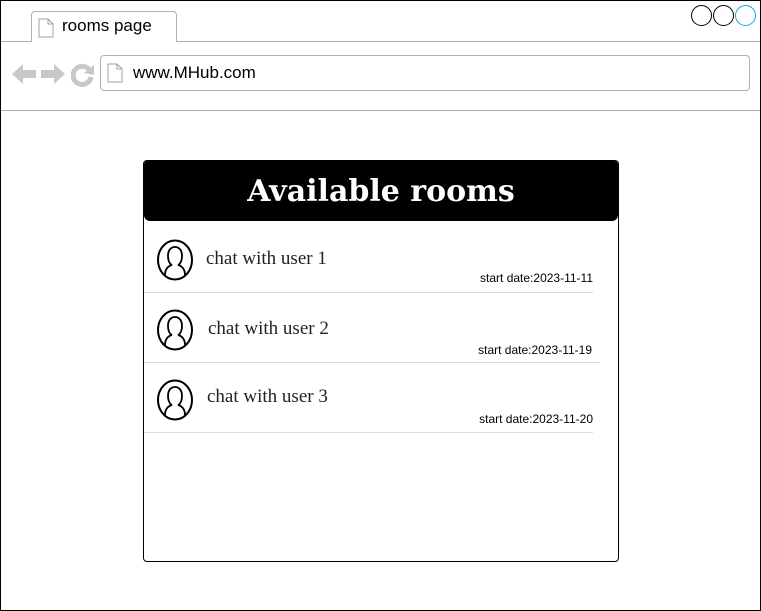 This screenshot has height=611, width=761. What do you see at coordinates (267, 396) in the screenshot?
I see `room-name: chat with user 3` at bounding box center [267, 396].